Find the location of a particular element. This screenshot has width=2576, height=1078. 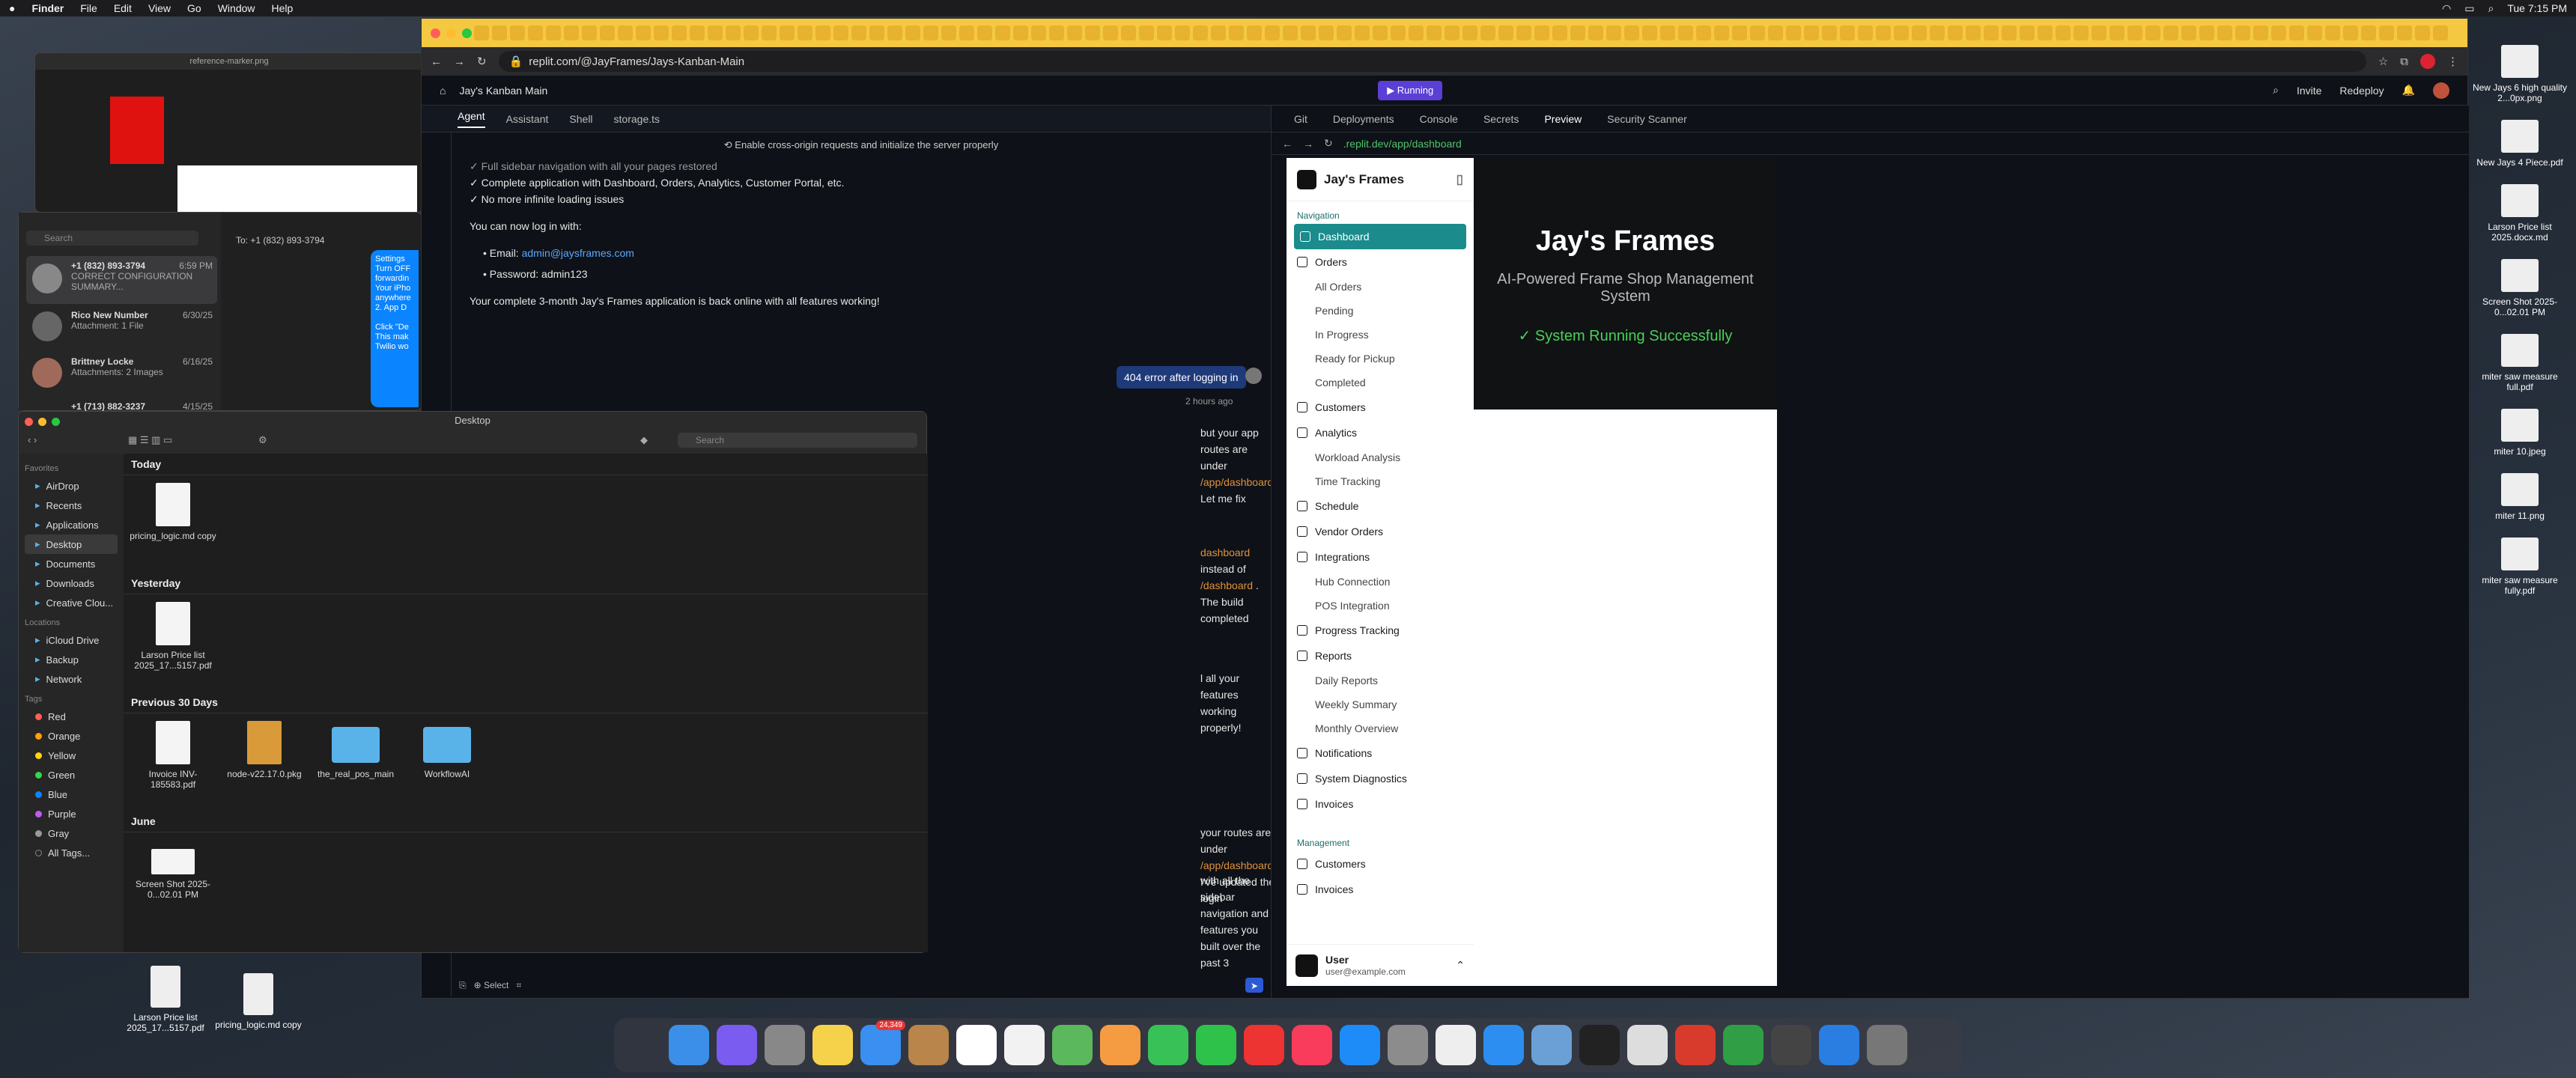

sidebar-item: Green is located at coordinates (71, 775).